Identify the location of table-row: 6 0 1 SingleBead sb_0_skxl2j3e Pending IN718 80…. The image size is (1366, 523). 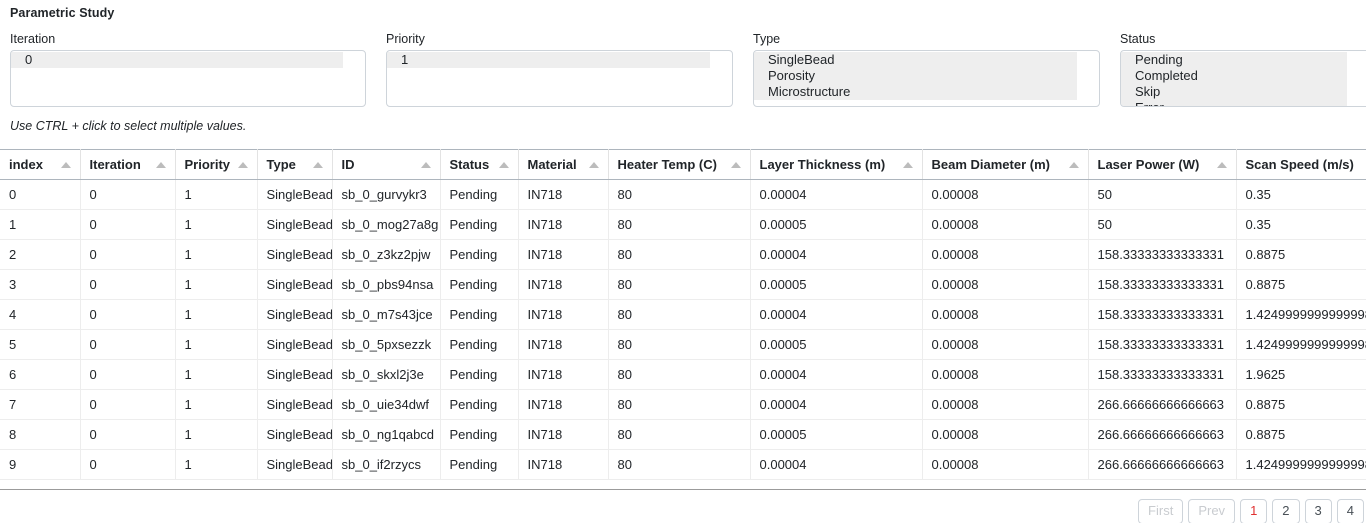
(683, 374).